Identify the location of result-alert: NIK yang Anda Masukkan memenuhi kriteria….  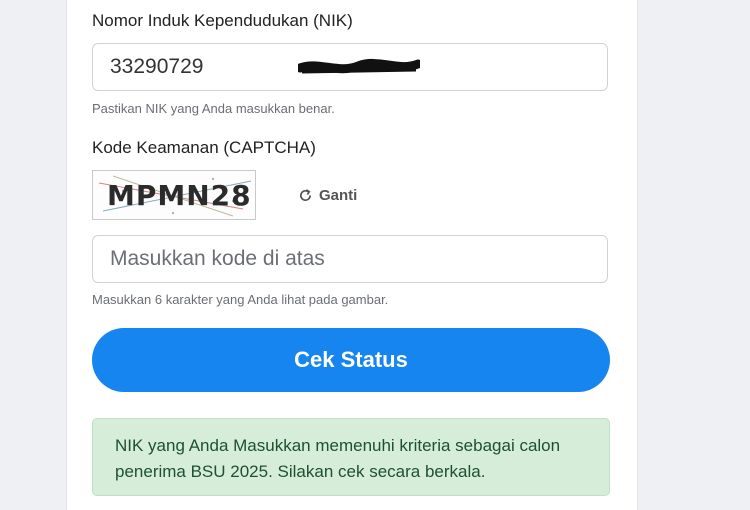
(351, 457).